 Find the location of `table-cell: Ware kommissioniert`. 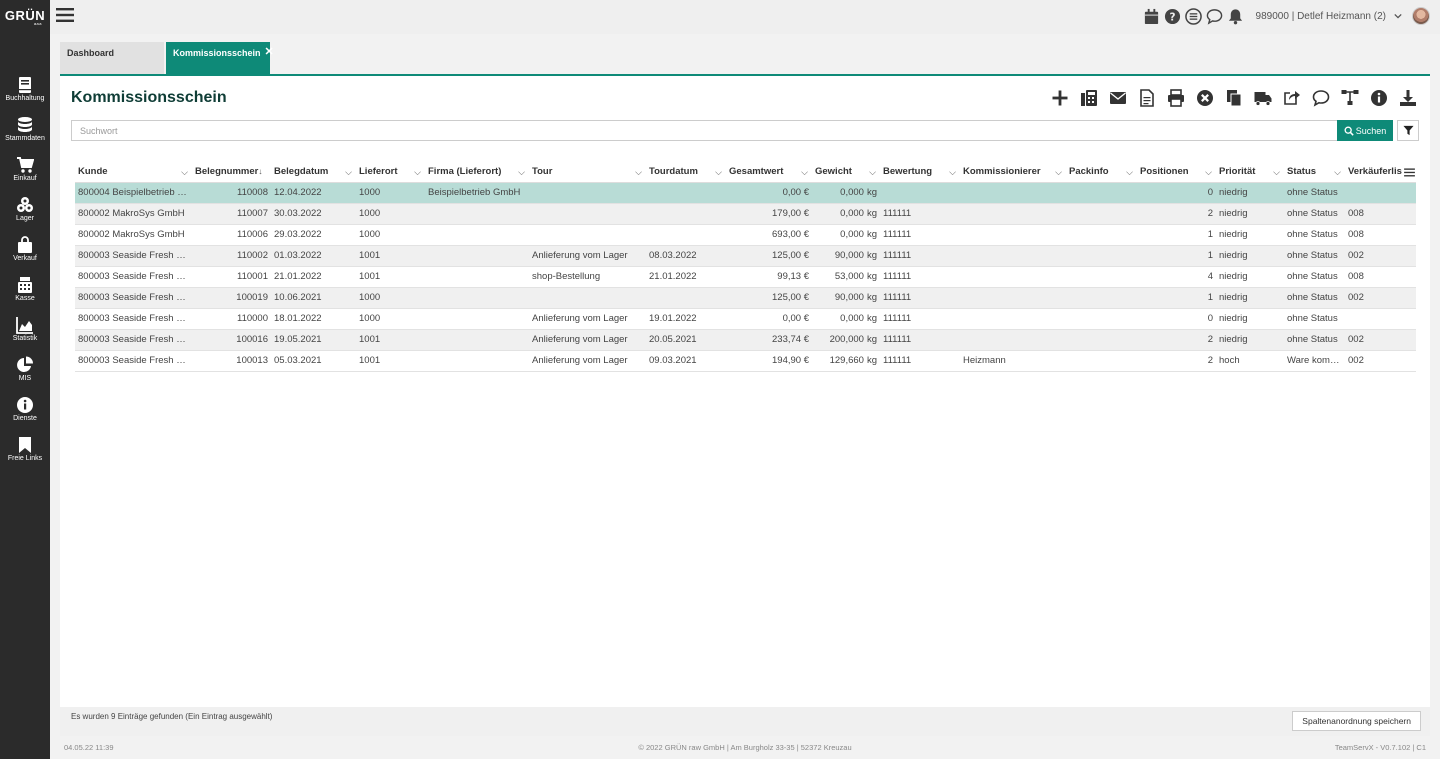

table-cell: Ware kommissioniert is located at coordinates (1314, 361).